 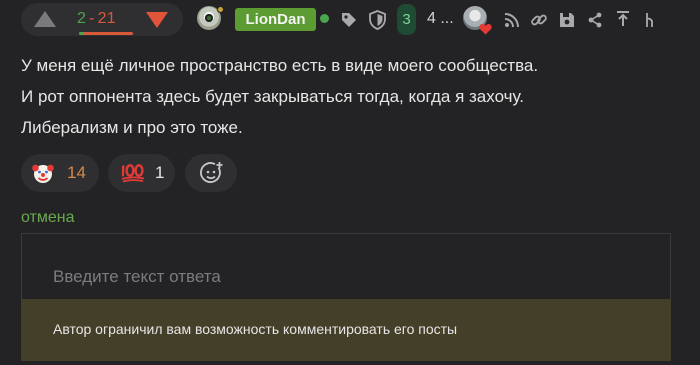 What do you see at coordinates (106, 33) in the screenshot?
I see `rating-ratio-bar` at bounding box center [106, 33].